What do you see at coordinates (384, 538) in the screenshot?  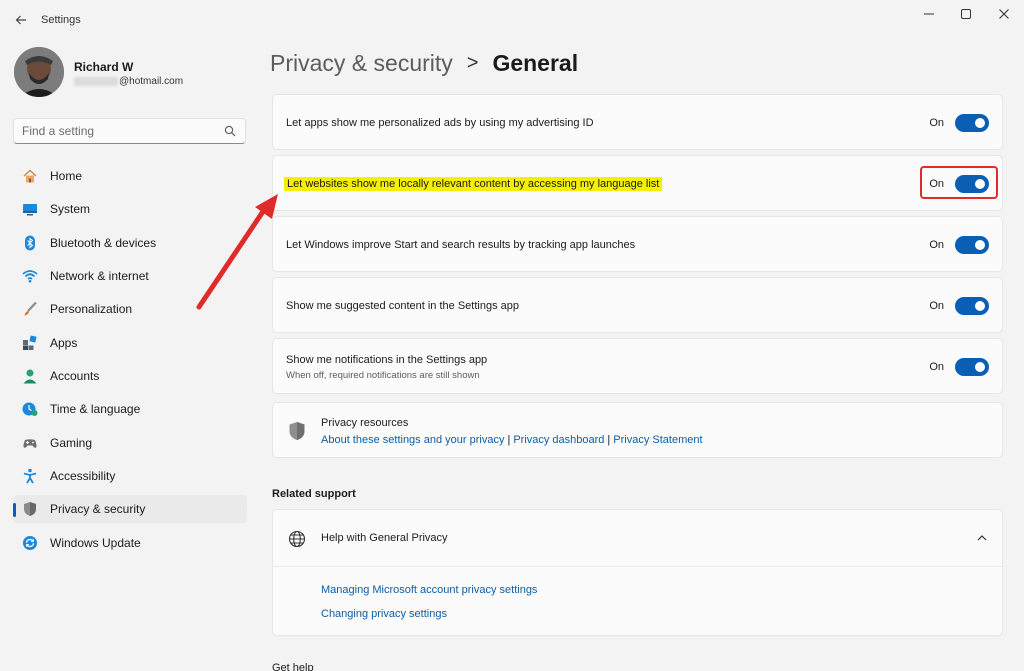 I see `help-title: Help with General Privacy` at bounding box center [384, 538].